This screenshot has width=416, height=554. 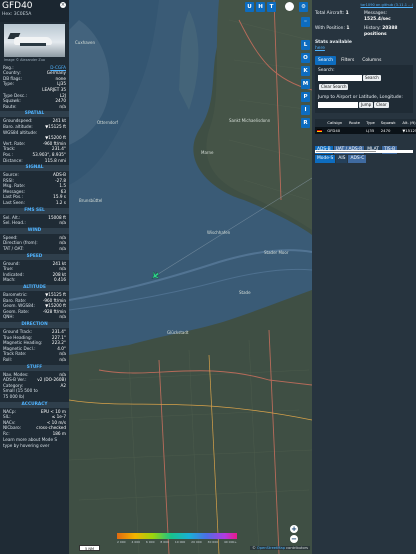 I want to click on altitude-tick: 4 000, so click(x=136, y=542).